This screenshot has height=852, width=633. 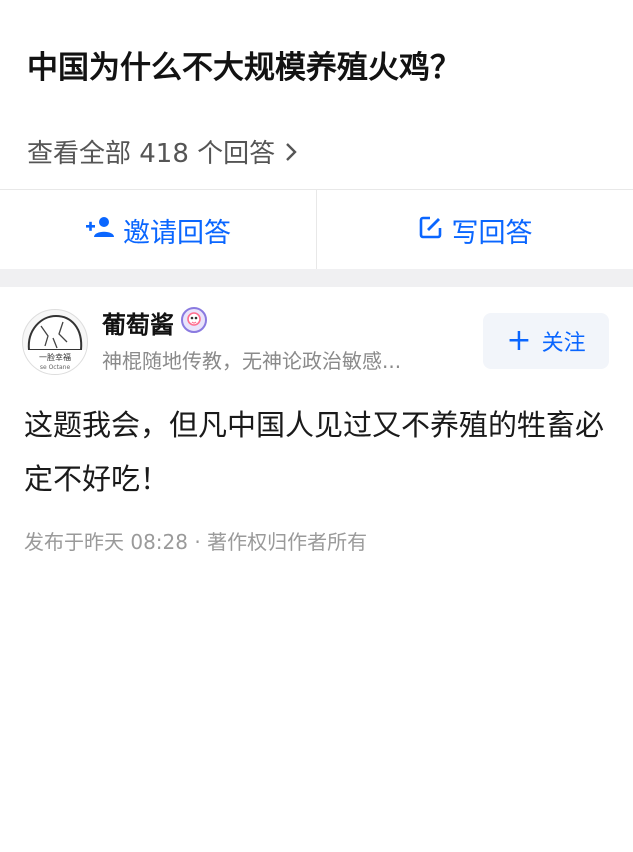 I want to click on author-name-row: 葡萄酱, so click(x=155, y=324).